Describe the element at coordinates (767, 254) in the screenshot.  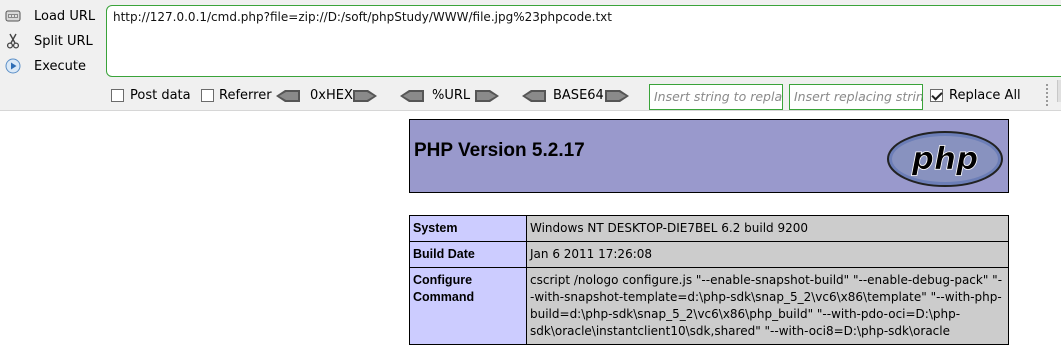
I see `row-value-build-date: Jan 6 2011 17:26:08` at that location.